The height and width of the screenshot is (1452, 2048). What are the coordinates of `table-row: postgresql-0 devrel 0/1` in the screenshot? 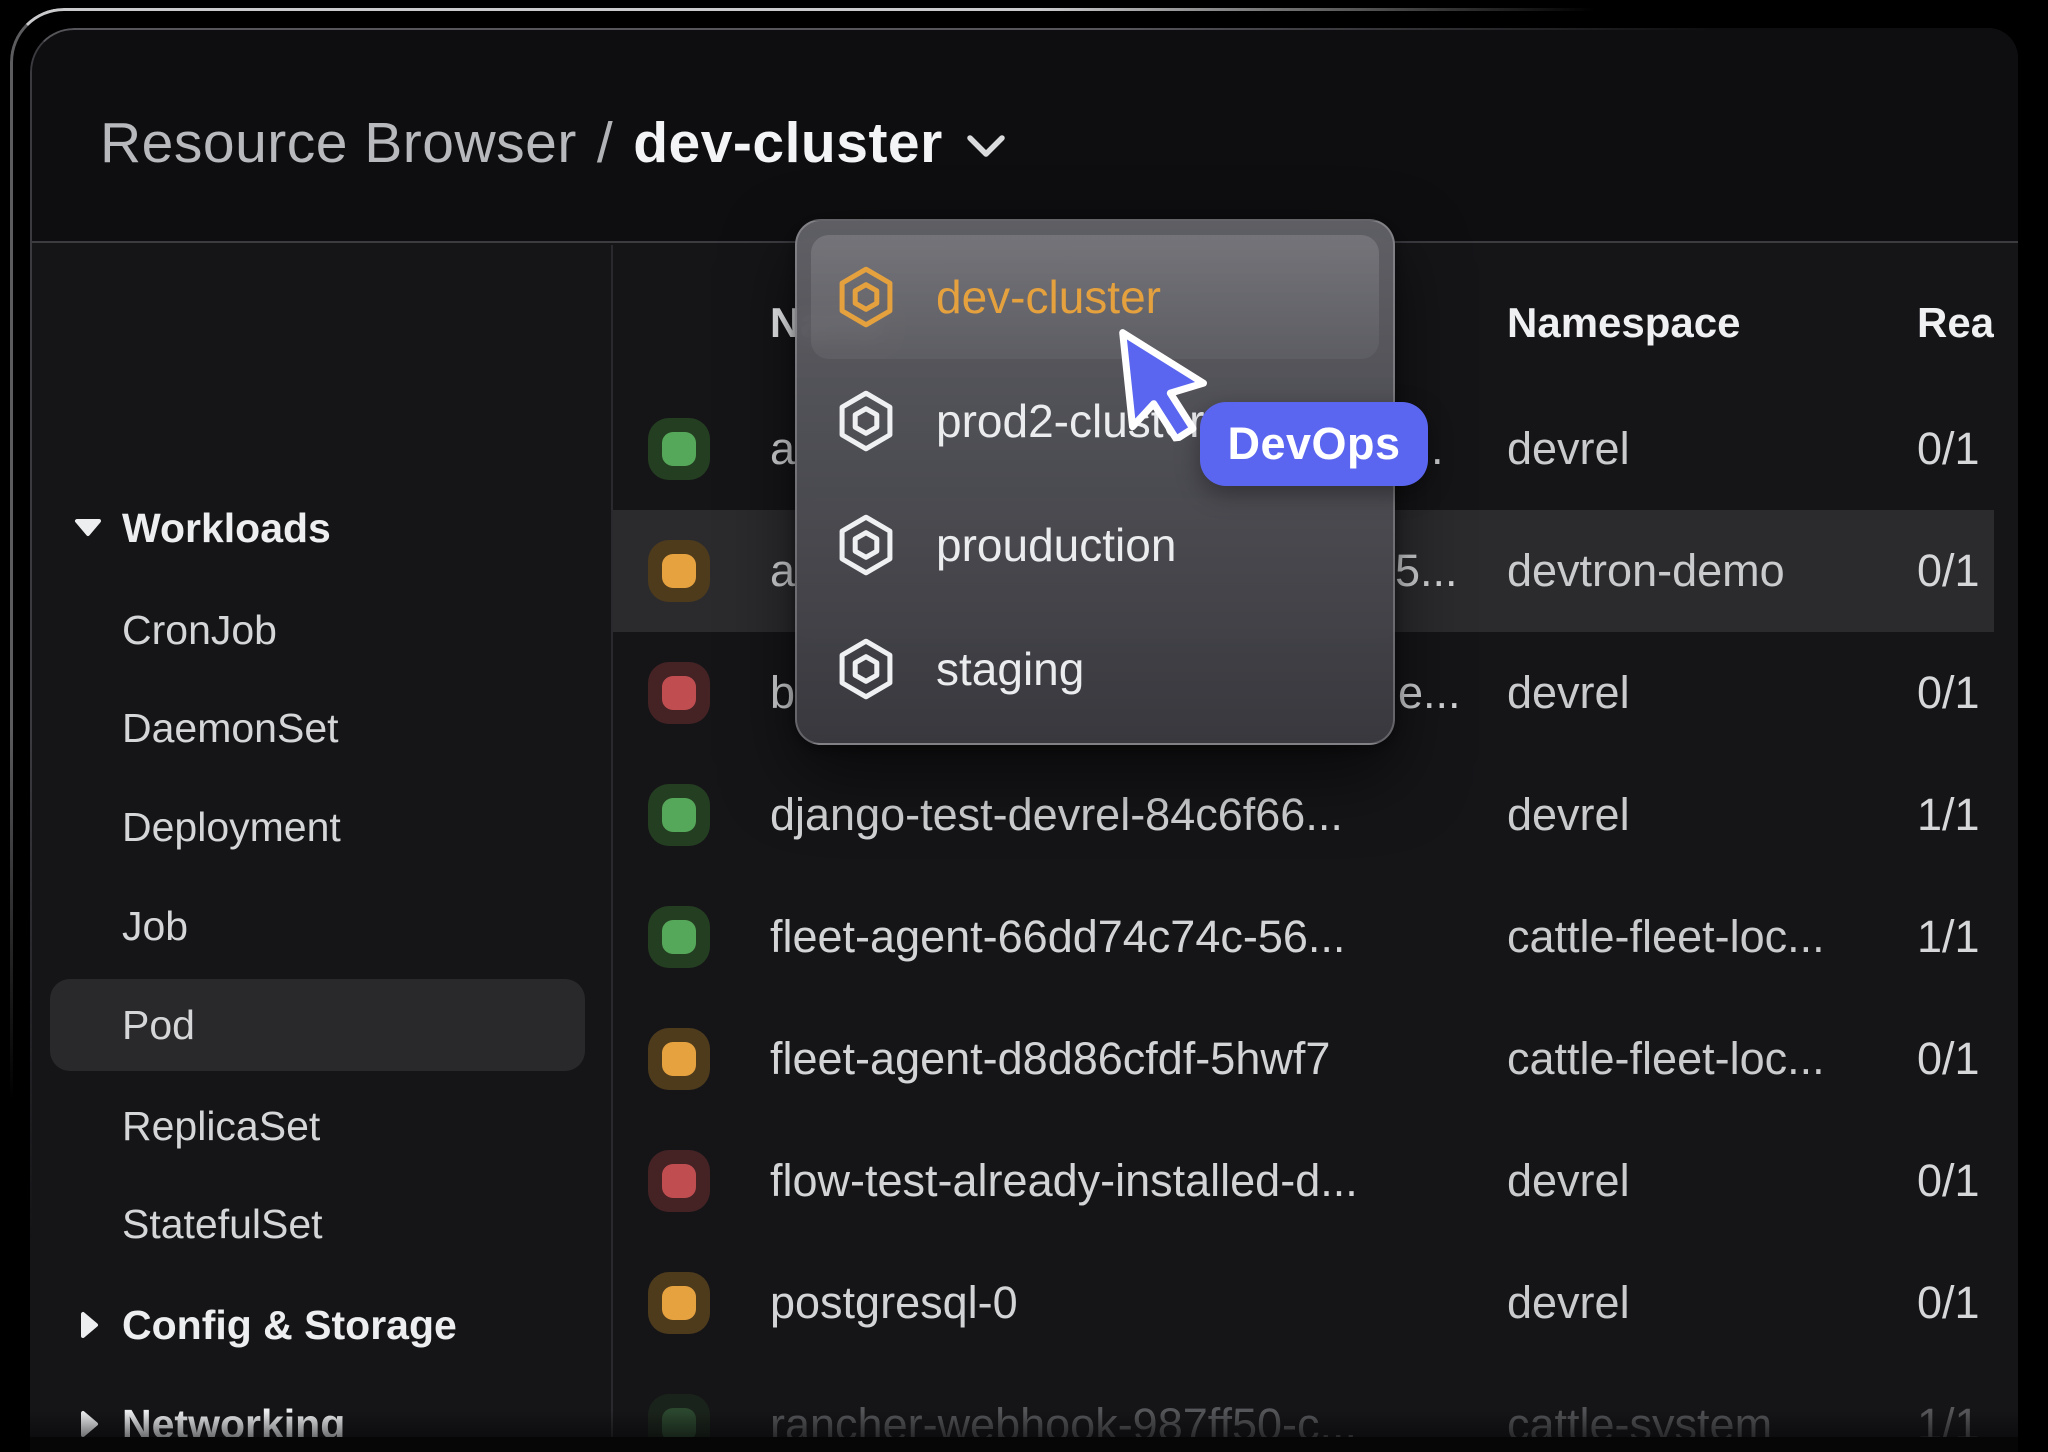 It's located at (1303, 1303).